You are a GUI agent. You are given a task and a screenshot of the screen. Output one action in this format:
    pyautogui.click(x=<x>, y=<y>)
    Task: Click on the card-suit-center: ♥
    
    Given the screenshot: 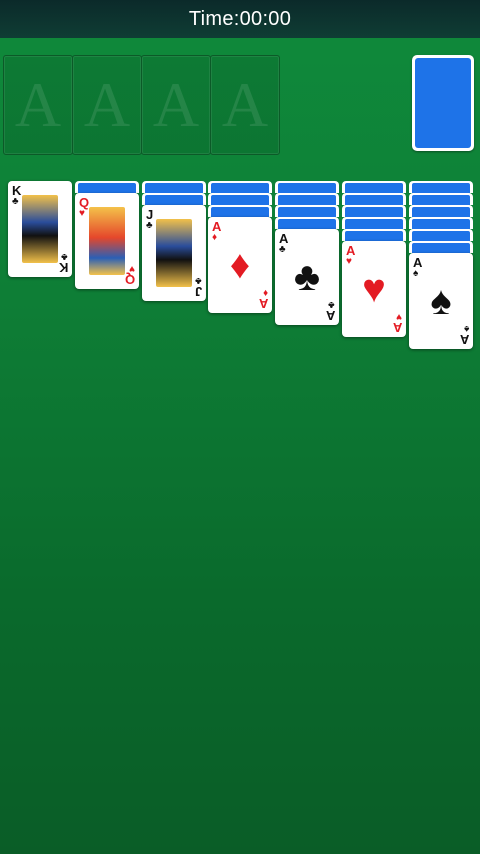 What is the action you would take?
    pyautogui.click(x=374, y=289)
    